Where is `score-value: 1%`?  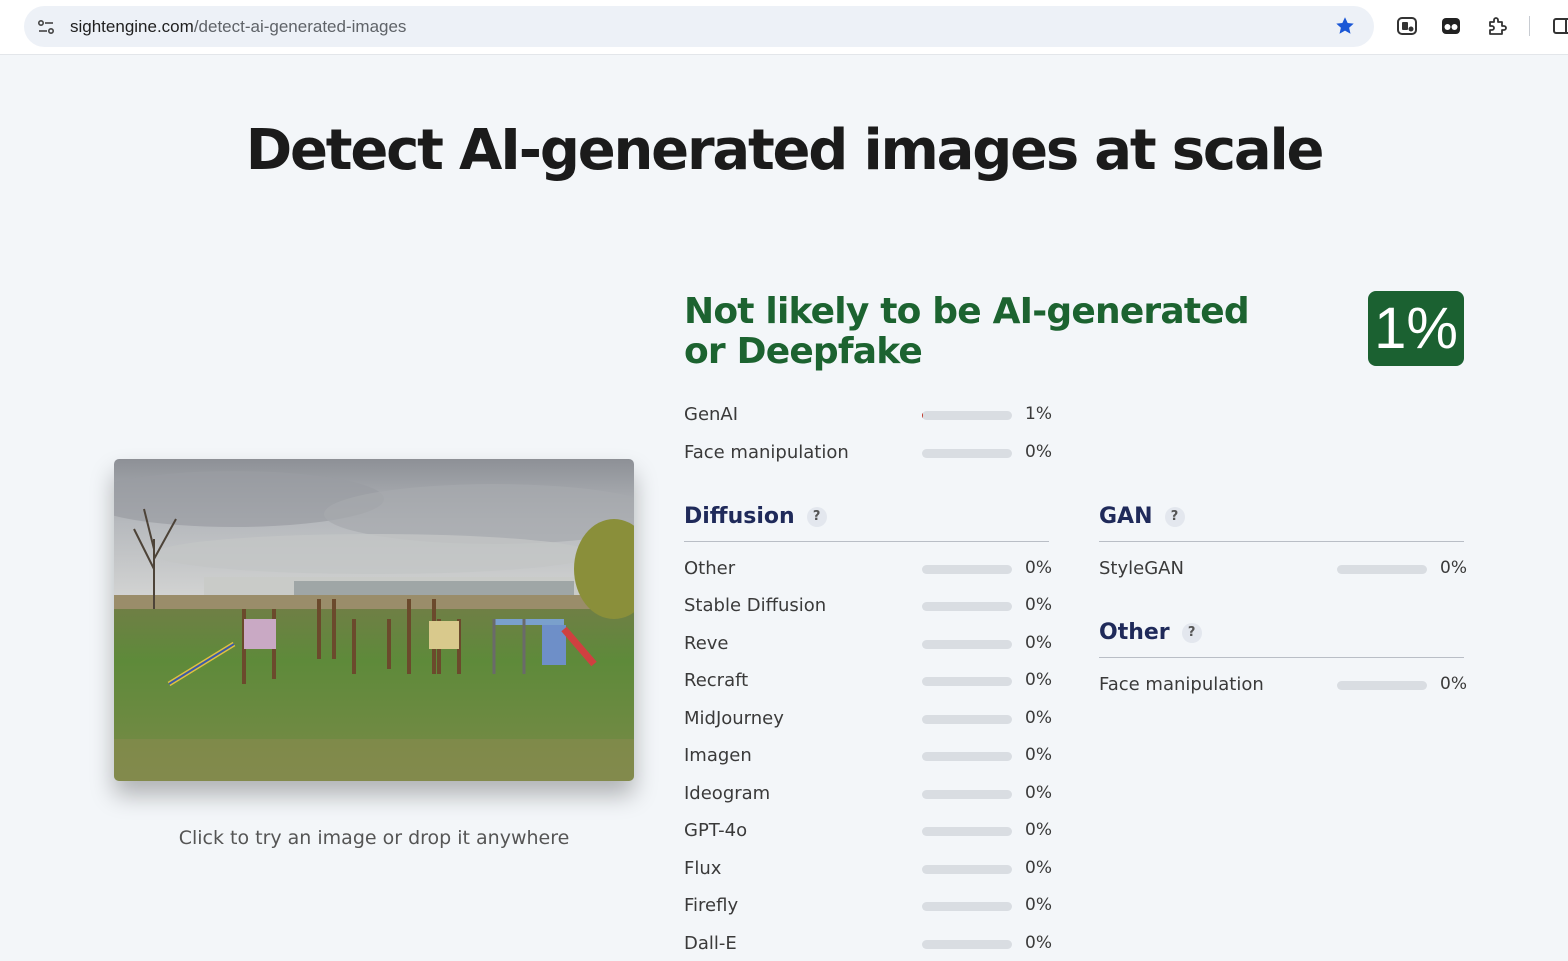
score-value: 1% is located at coordinates (1038, 414).